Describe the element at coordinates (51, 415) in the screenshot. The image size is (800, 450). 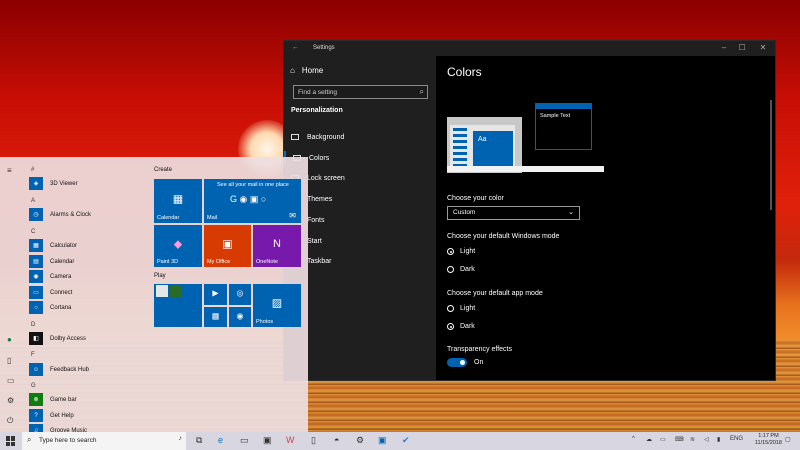
I see `app-get-help: ? Get Help` at that location.